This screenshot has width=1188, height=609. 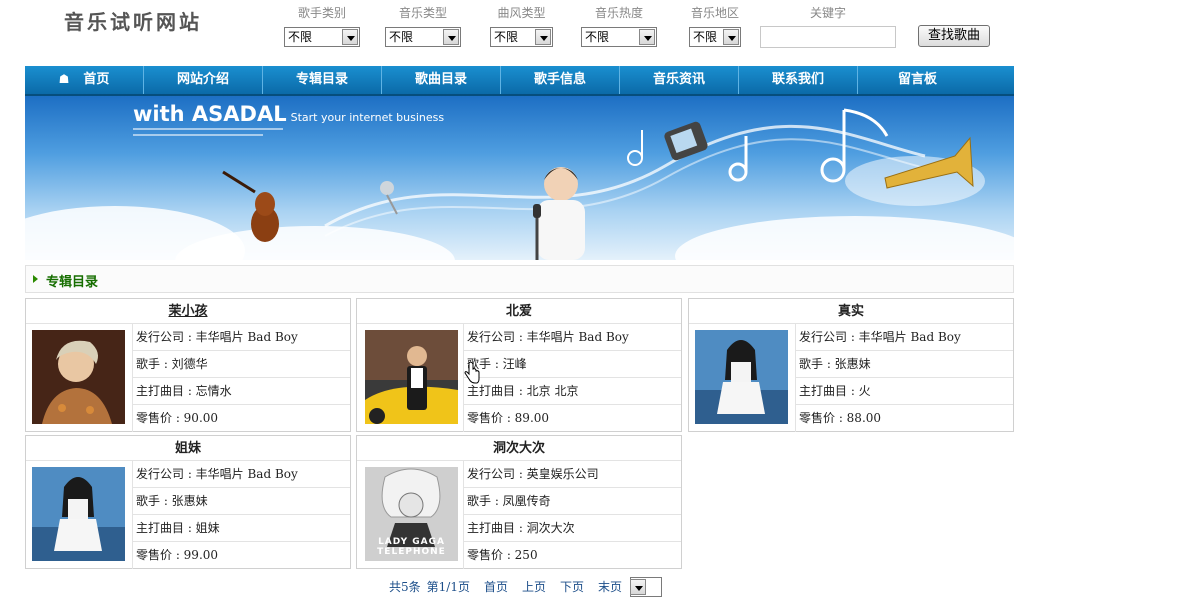 What do you see at coordinates (322, 37) in the screenshot?
I see `singer-category-select: 不限` at bounding box center [322, 37].